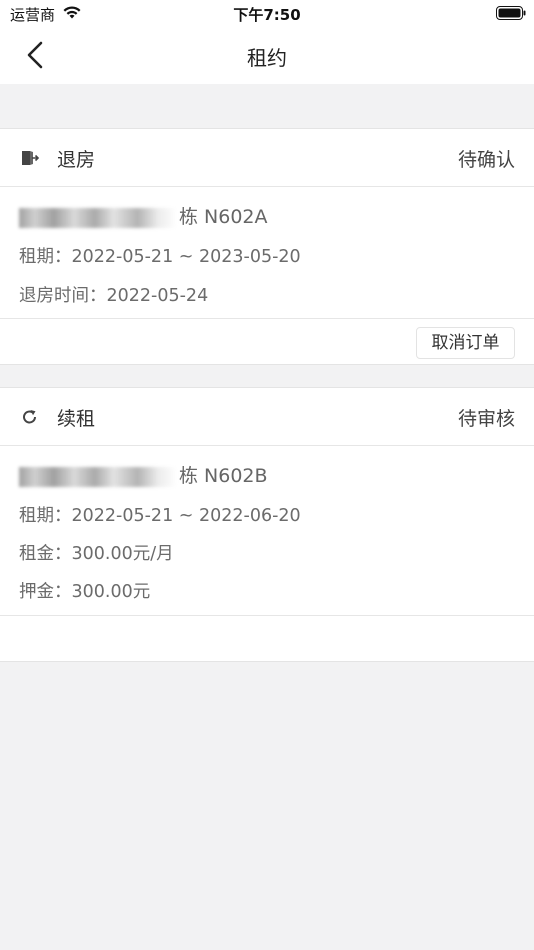  I want to click on card-status-badge: 待确认, so click(486, 160).